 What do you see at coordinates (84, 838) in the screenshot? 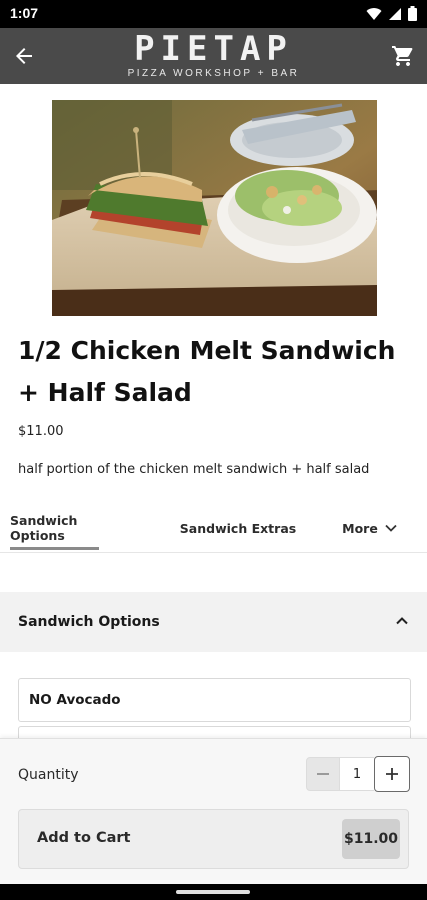
I see `add-to-cart-label: Add to Cart` at bounding box center [84, 838].